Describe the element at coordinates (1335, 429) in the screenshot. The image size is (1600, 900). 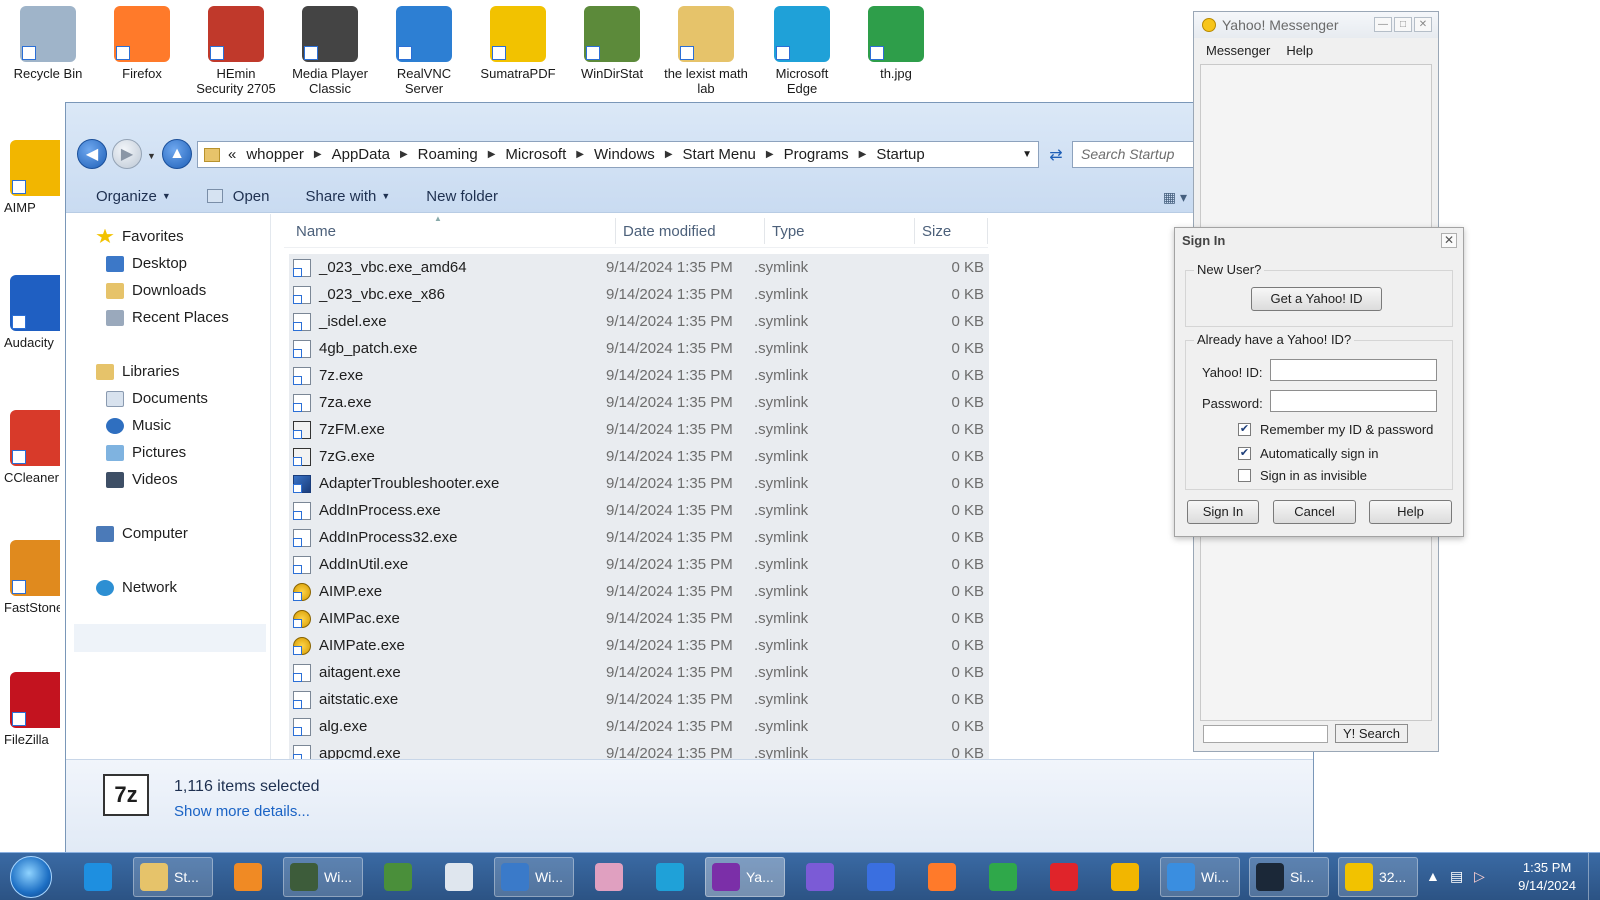
I see `remember-checkbox: ✔ Remember my ID & password` at that location.